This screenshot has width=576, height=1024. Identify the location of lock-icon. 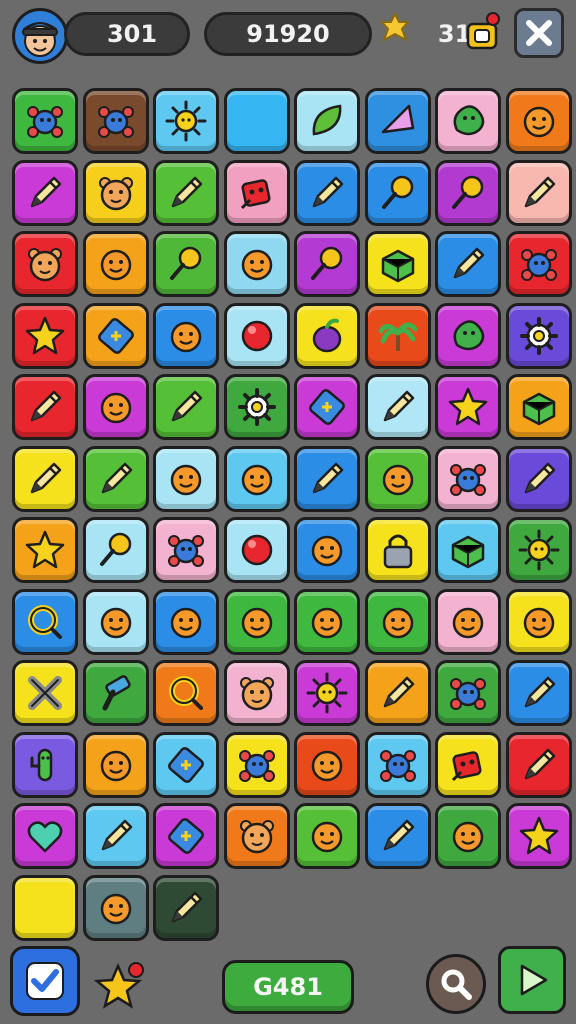
(398, 551).